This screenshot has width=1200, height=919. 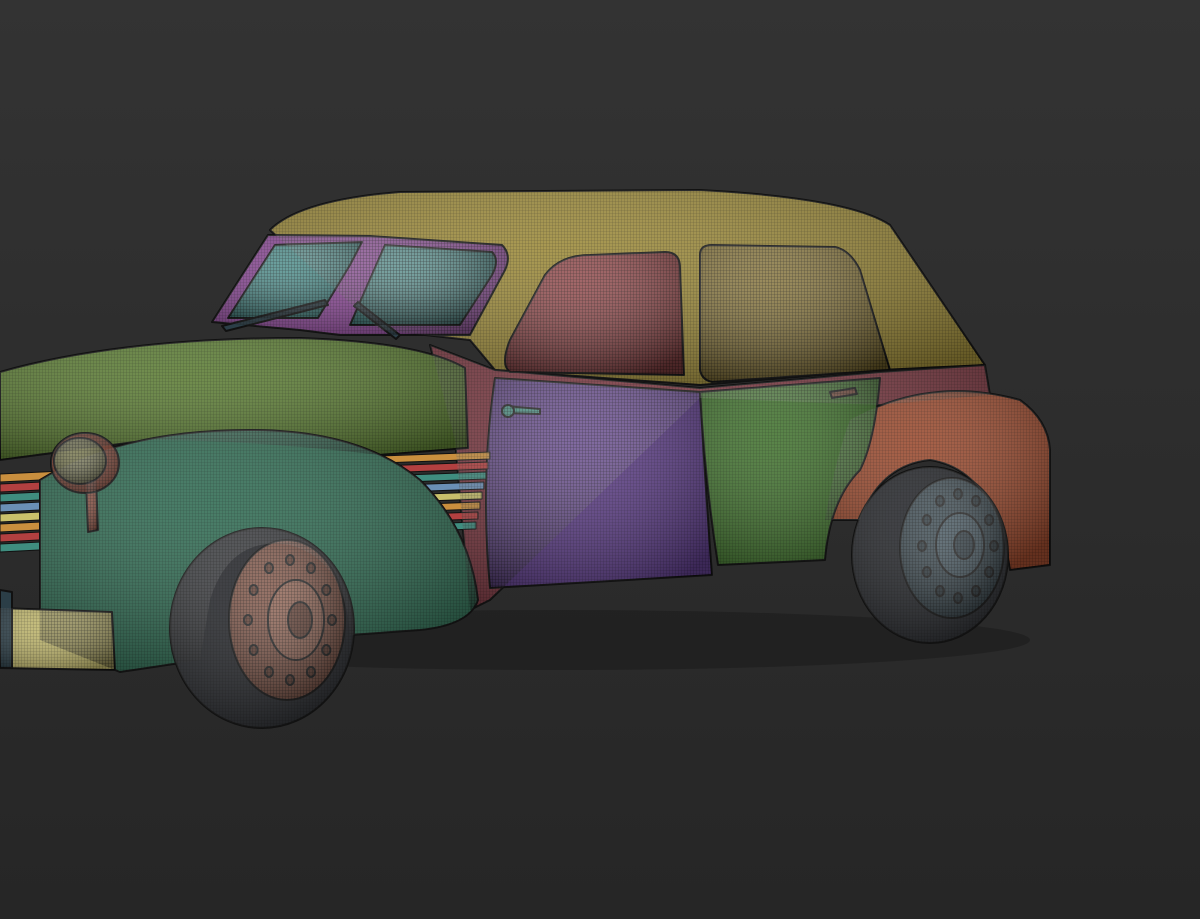 I want to click on rear-wheel, so click(x=930, y=555).